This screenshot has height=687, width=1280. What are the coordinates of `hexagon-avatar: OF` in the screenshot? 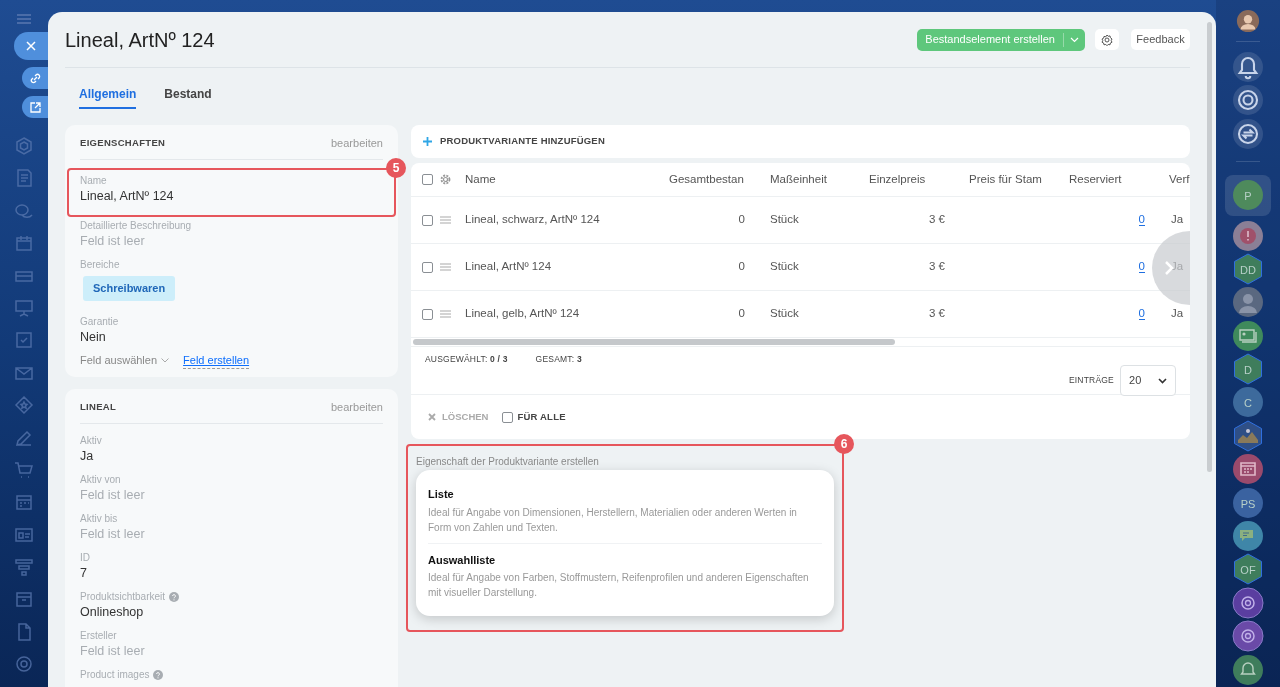 It's located at (1248, 569).